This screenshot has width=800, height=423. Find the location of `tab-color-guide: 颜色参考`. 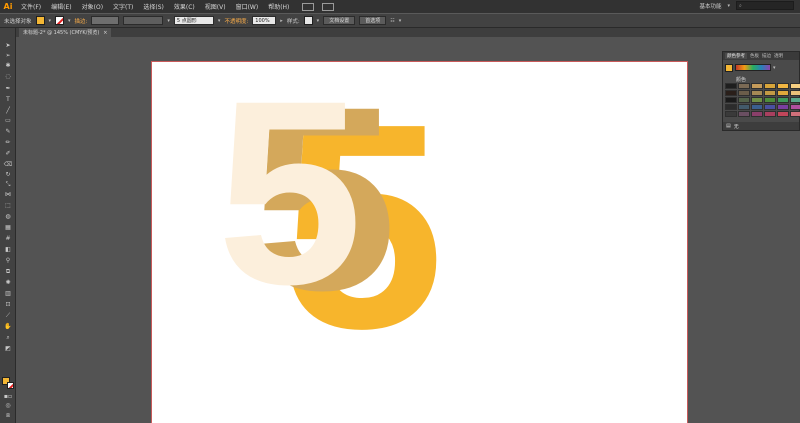

tab-color-guide: 颜色参考 is located at coordinates (736, 56).